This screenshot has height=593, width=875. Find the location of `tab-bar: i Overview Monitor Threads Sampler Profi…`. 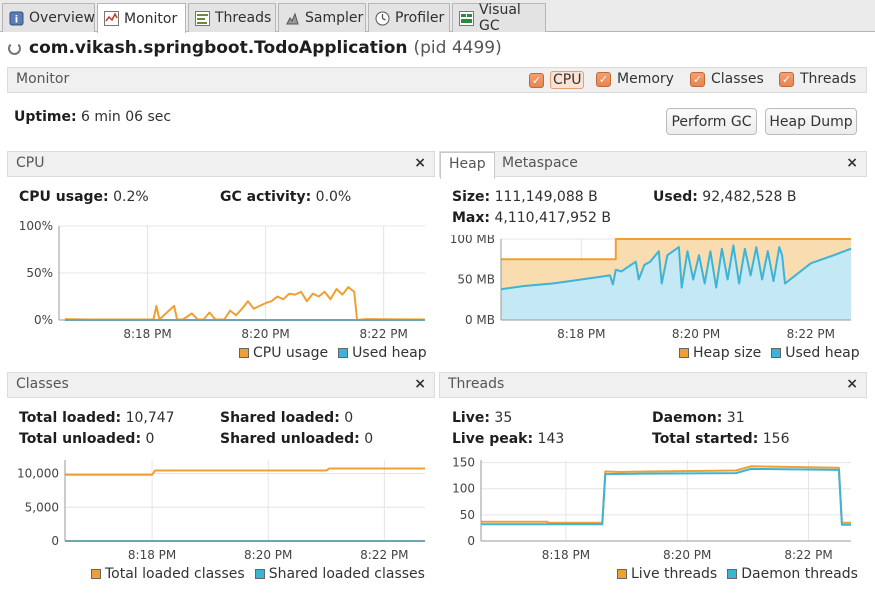

tab-bar: i Overview Monitor Threads Sampler Profi… is located at coordinates (437, 17).